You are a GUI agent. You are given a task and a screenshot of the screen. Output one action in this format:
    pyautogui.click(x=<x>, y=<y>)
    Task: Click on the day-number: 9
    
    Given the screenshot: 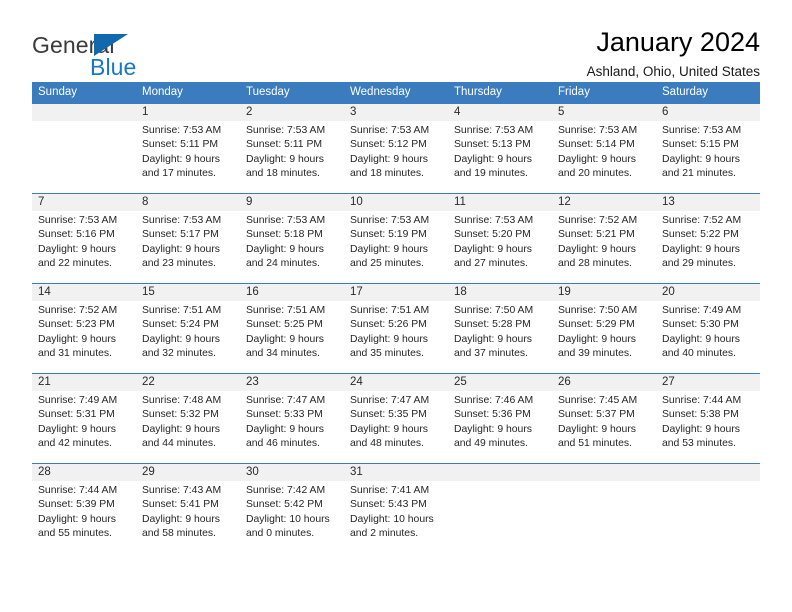 What is the action you would take?
    pyautogui.click(x=292, y=202)
    